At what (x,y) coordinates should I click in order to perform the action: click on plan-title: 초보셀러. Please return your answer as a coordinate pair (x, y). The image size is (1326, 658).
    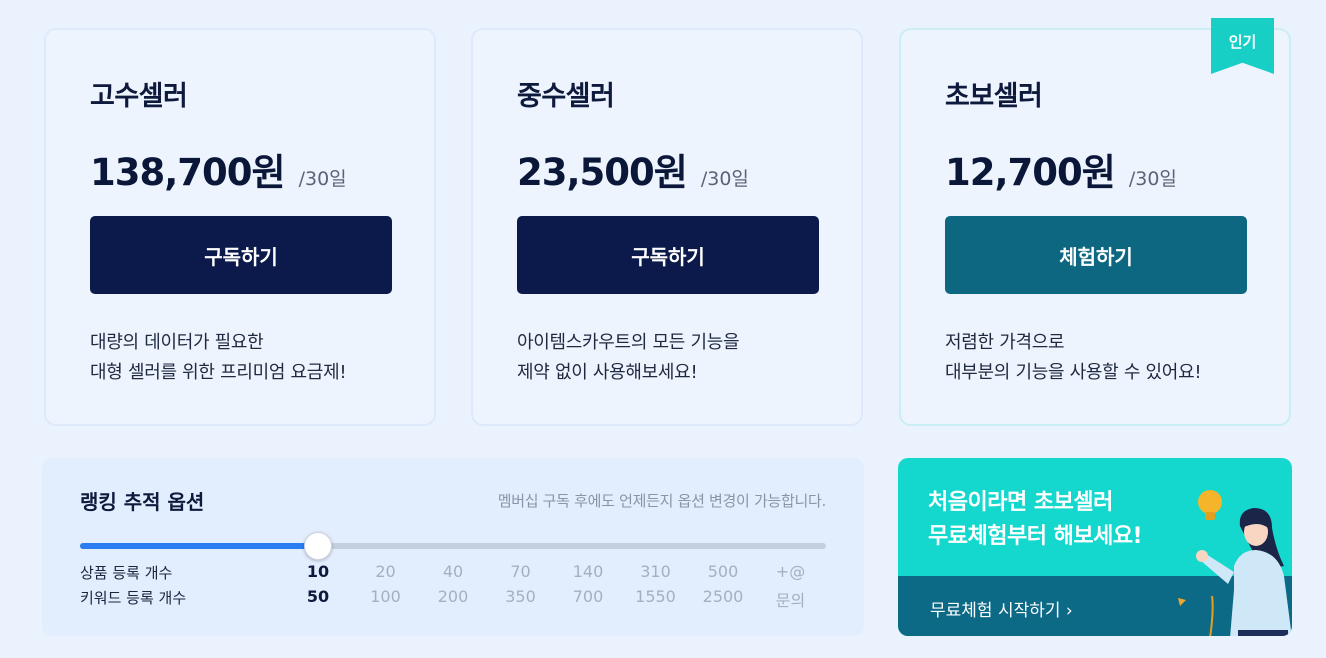
    Looking at the image, I should click on (994, 96).